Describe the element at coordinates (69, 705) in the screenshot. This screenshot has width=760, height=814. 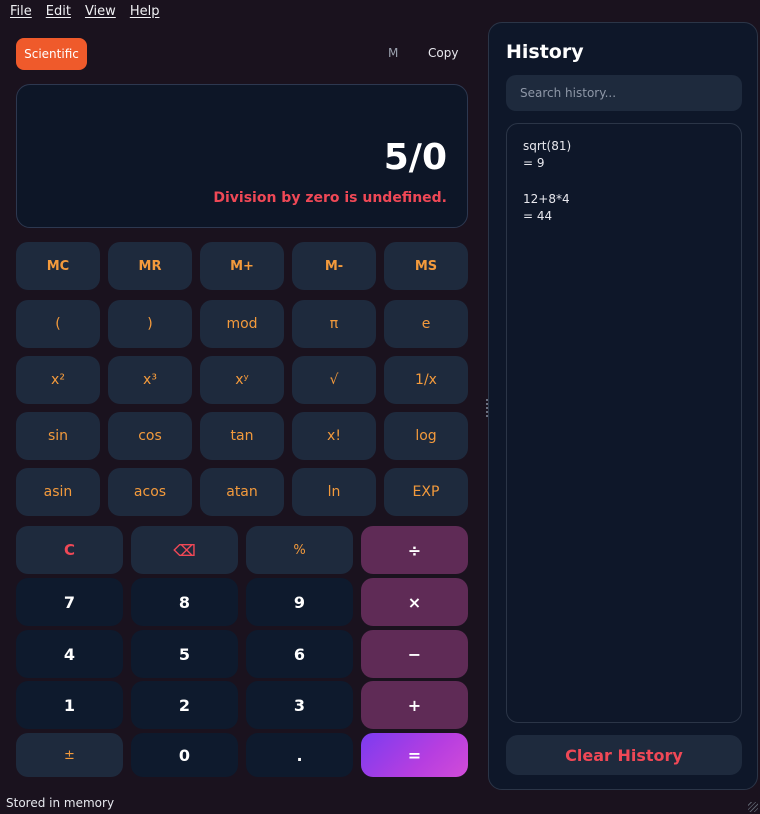
I see `digit-1-button: 1` at that location.